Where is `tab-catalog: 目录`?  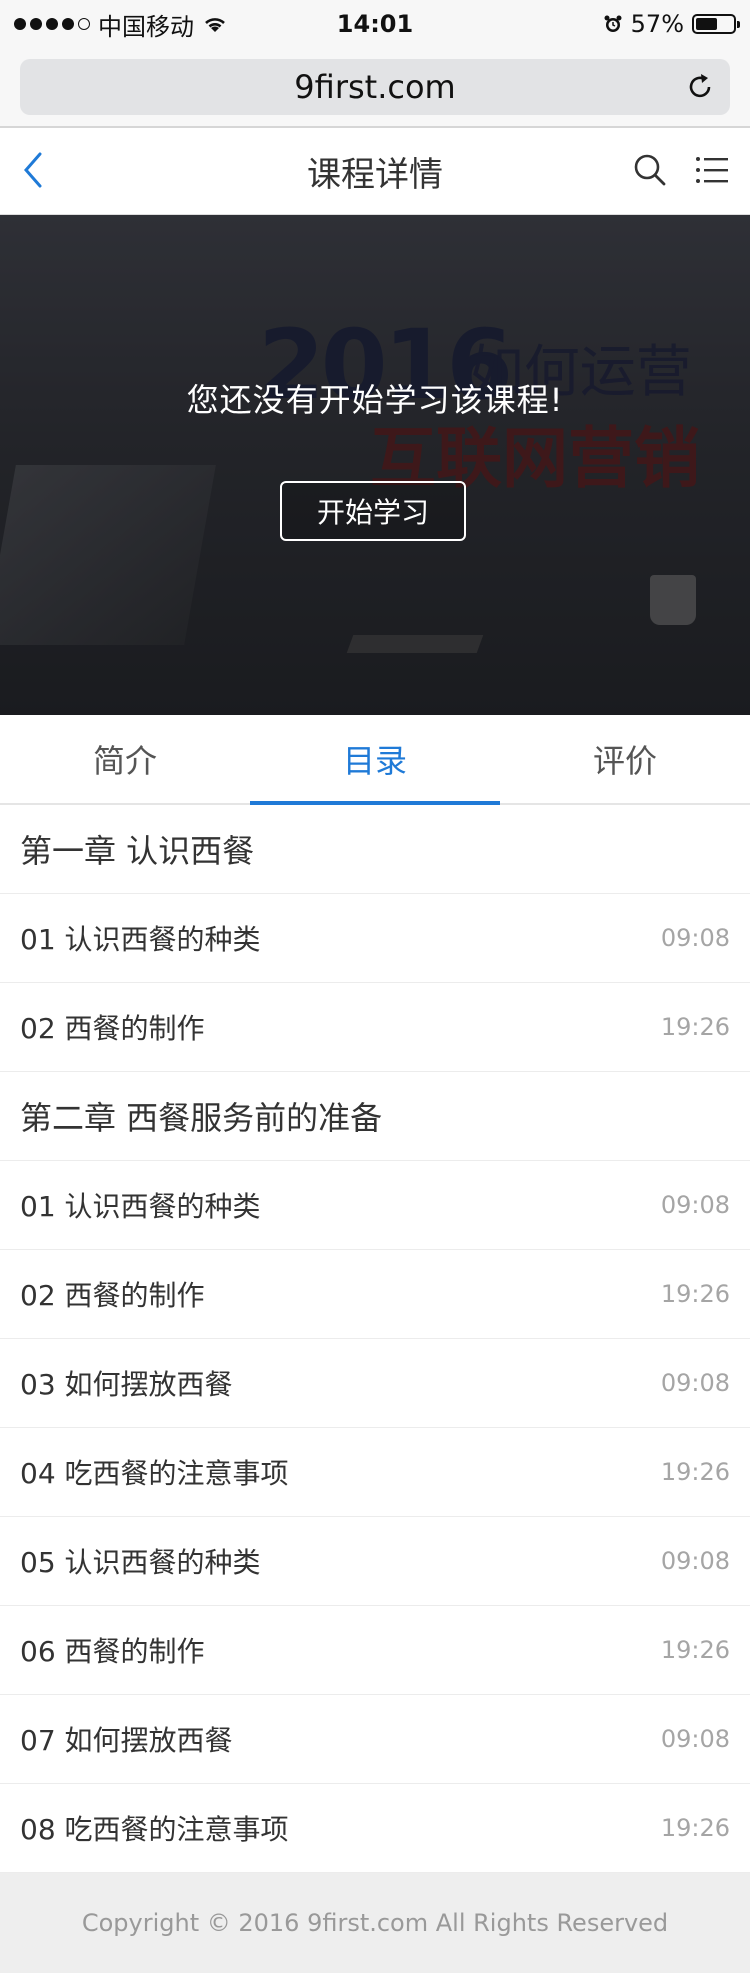
tab-catalog: 目录 is located at coordinates (375, 759).